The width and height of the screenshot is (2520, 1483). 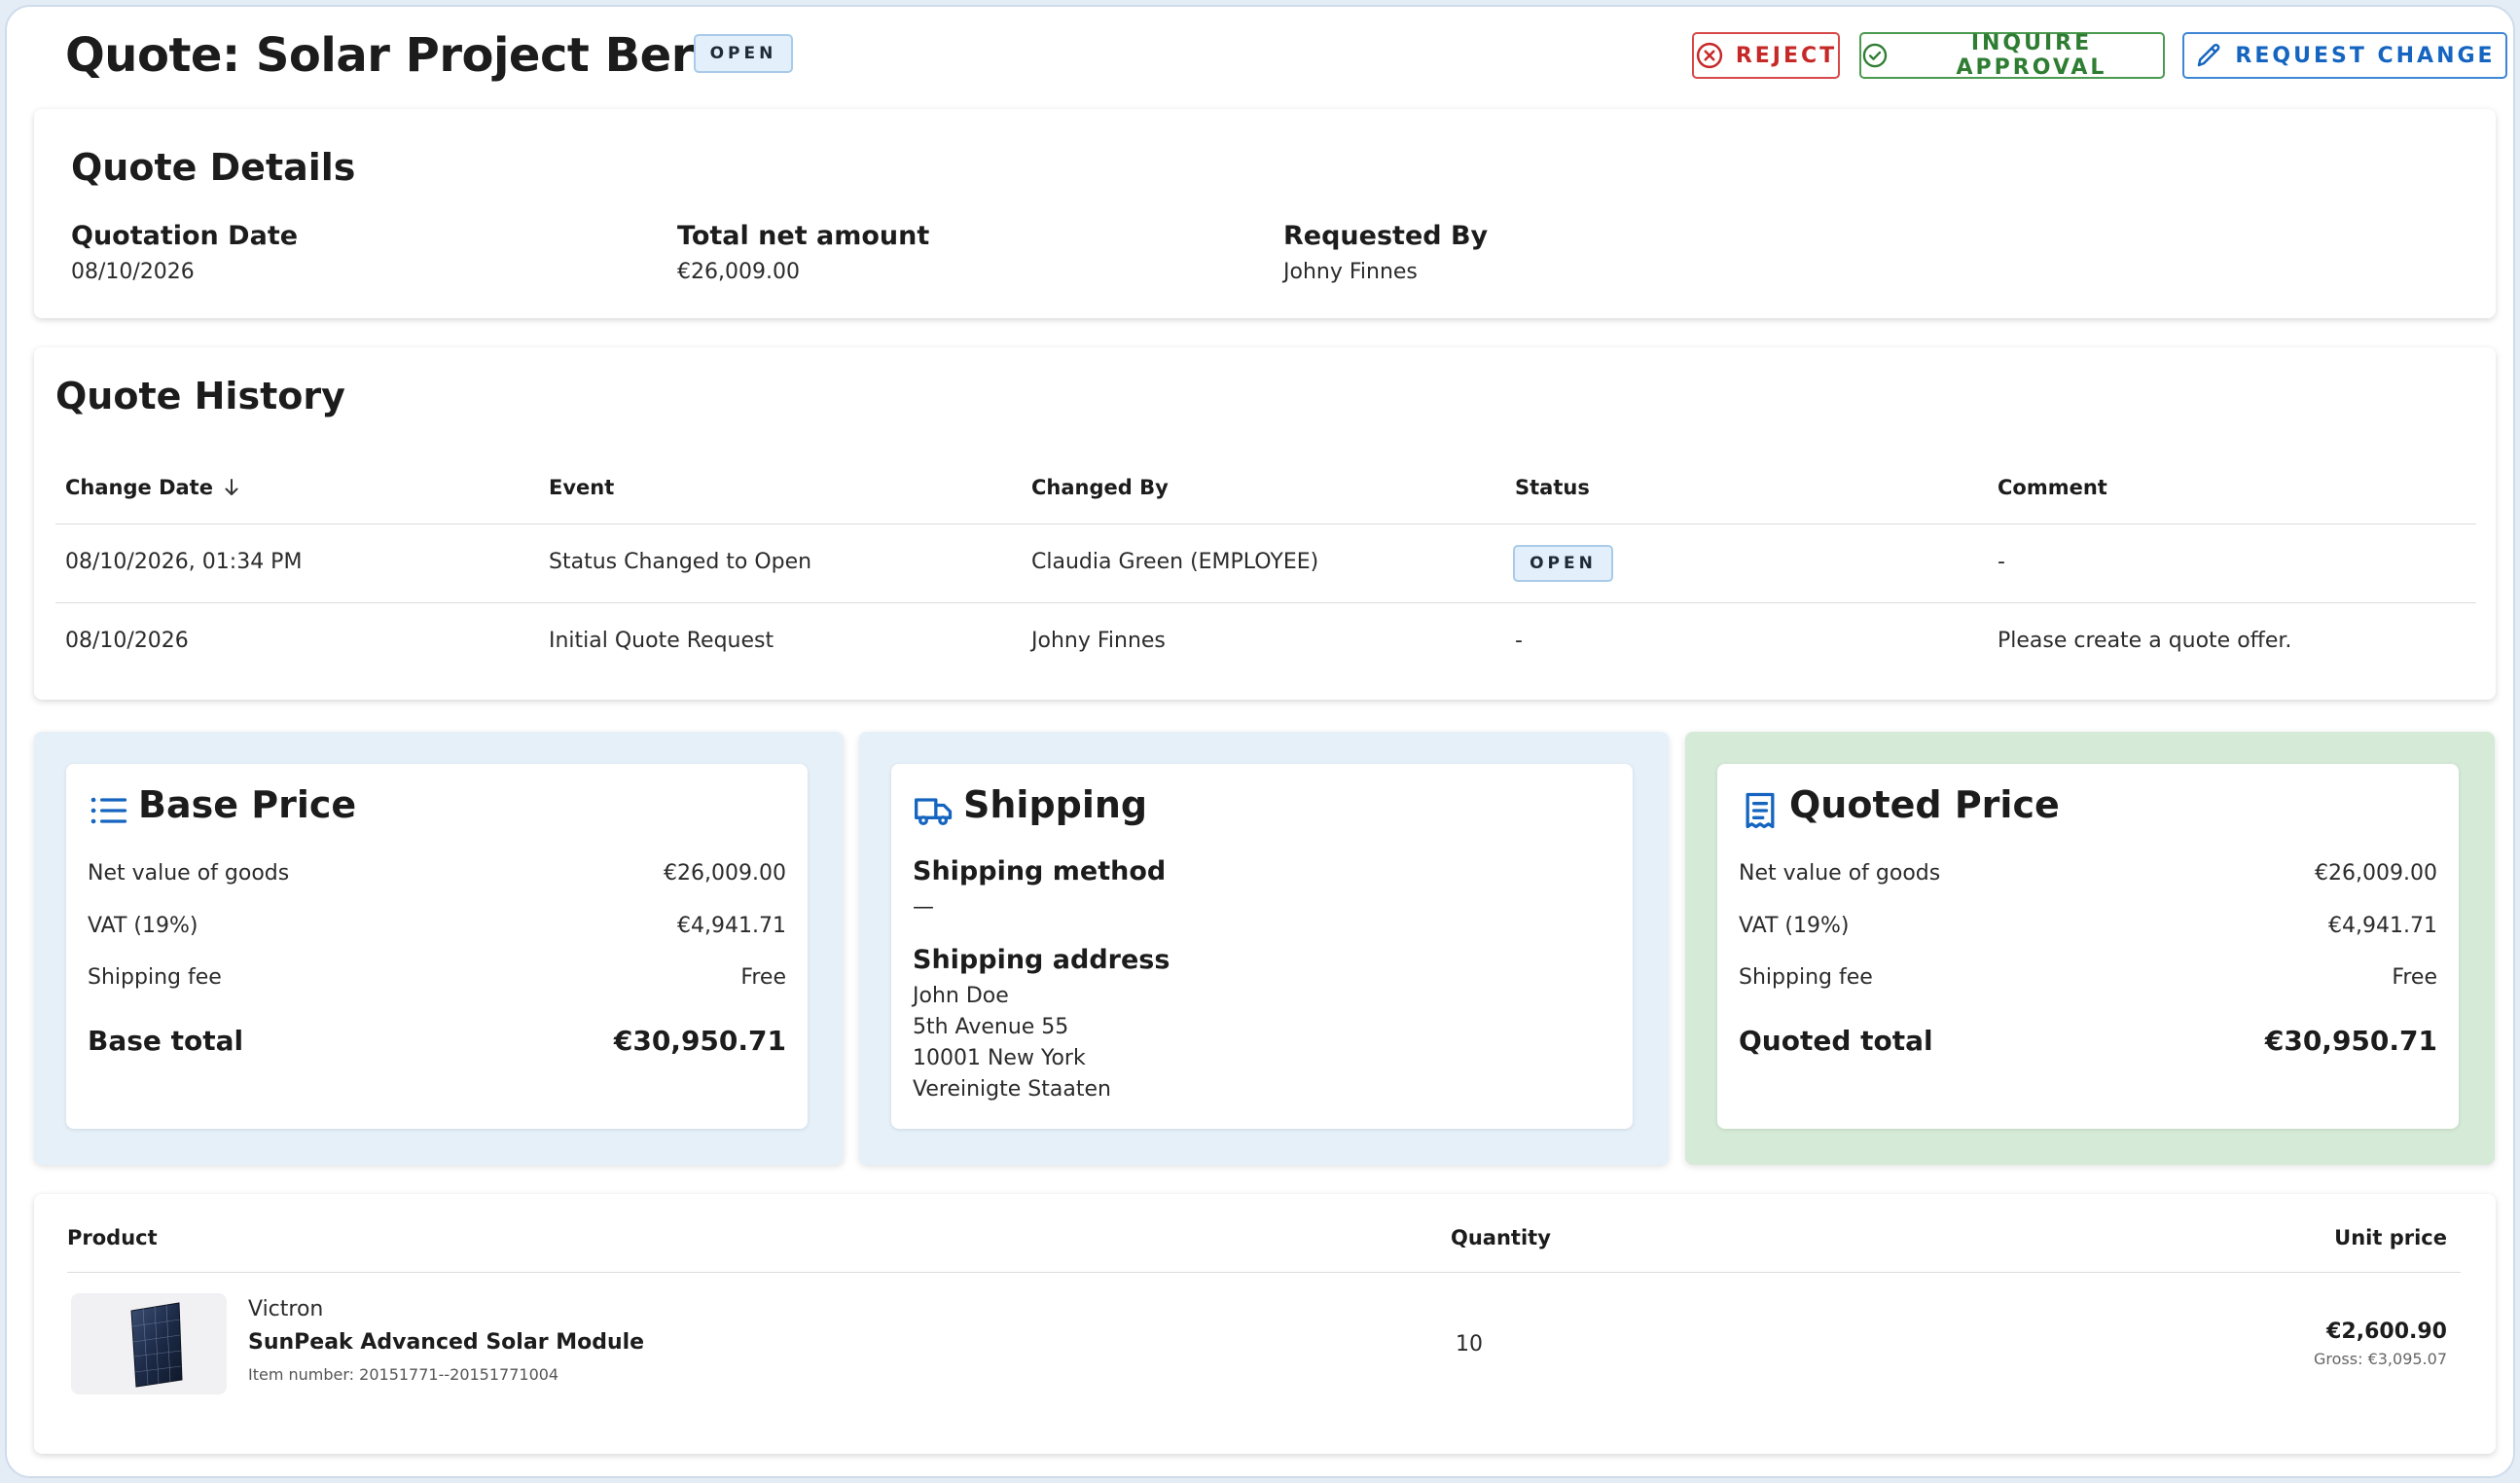 What do you see at coordinates (582, 488) in the screenshot?
I see `column-event: Event` at bounding box center [582, 488].